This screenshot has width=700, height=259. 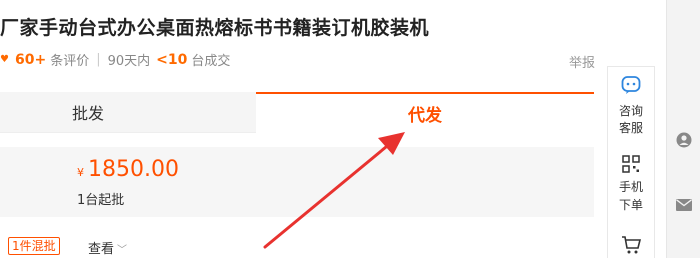 I want to click on annotation-arrow-icon, so click(x=334, y=190).